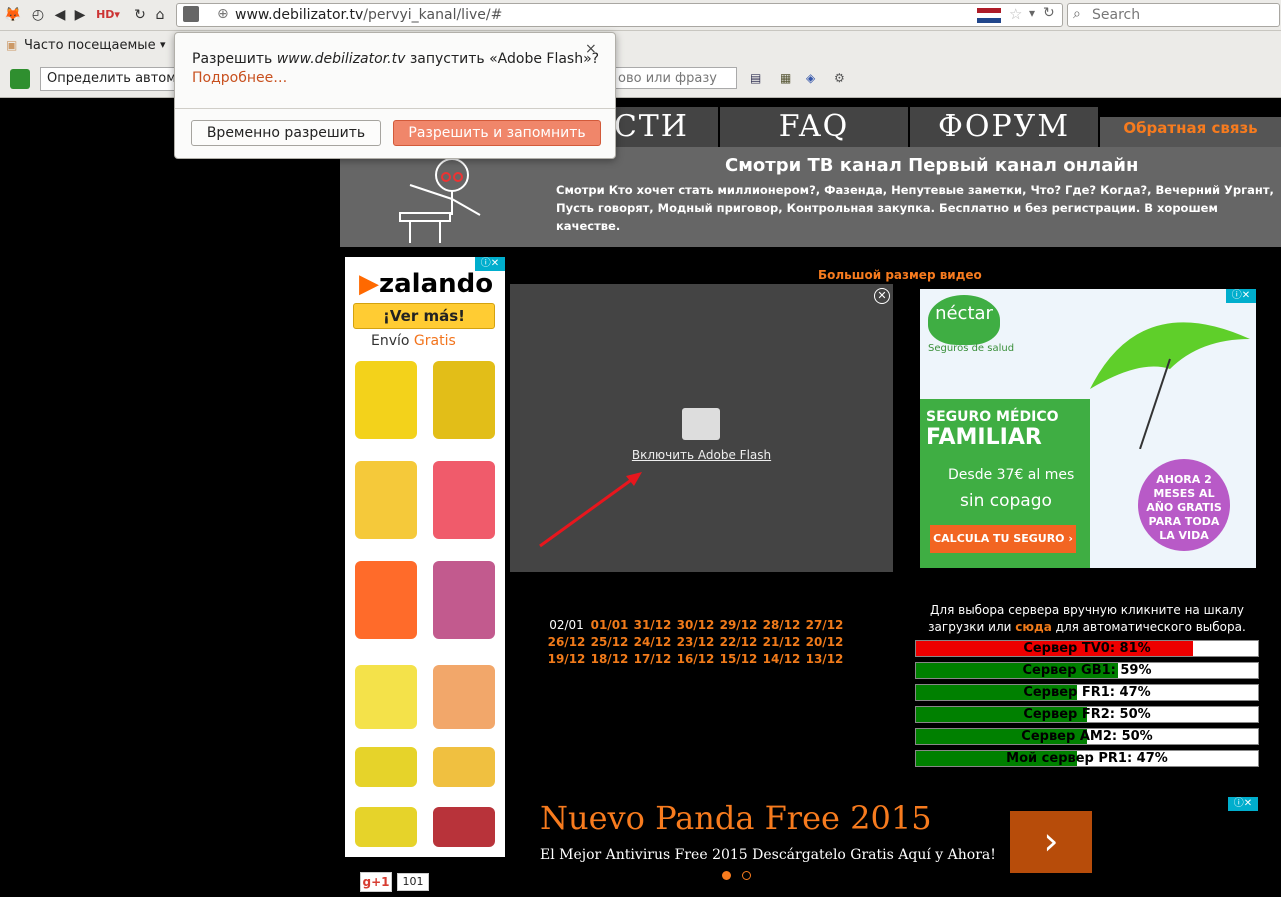  I want to click on red-arrow-icon, so click(590, 510).